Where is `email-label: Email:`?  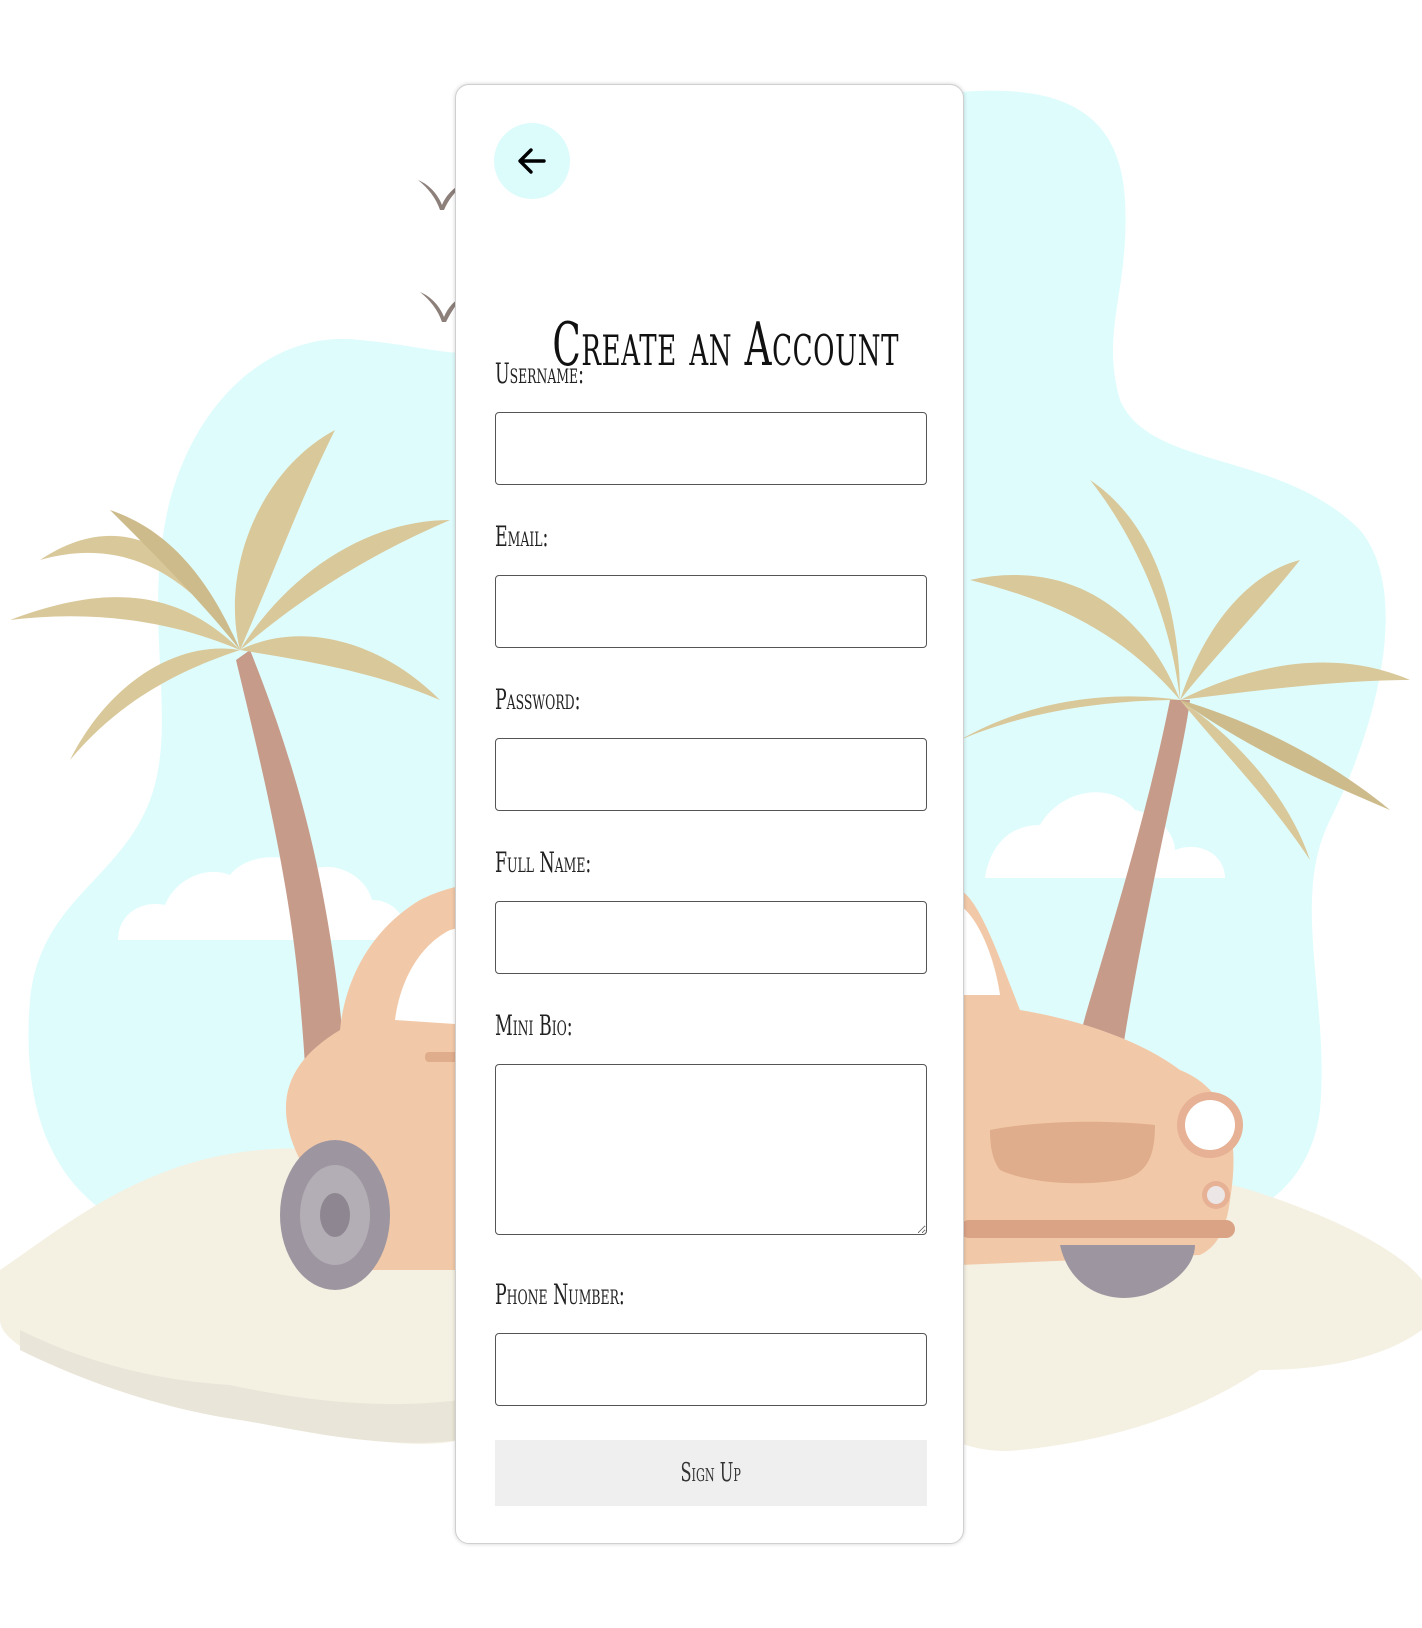
email-label: Email: is located at coordinates (522, 536).